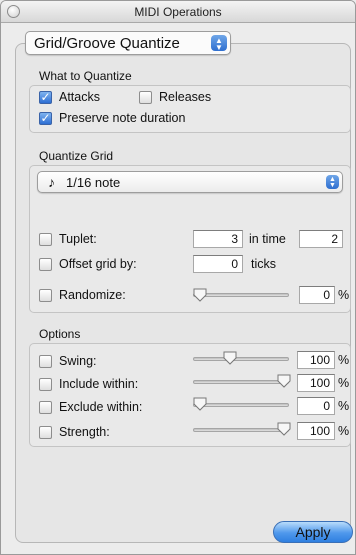  Describe the element at coordinates (241, 430) in the screenshot. I see `strength-slider` at that location.